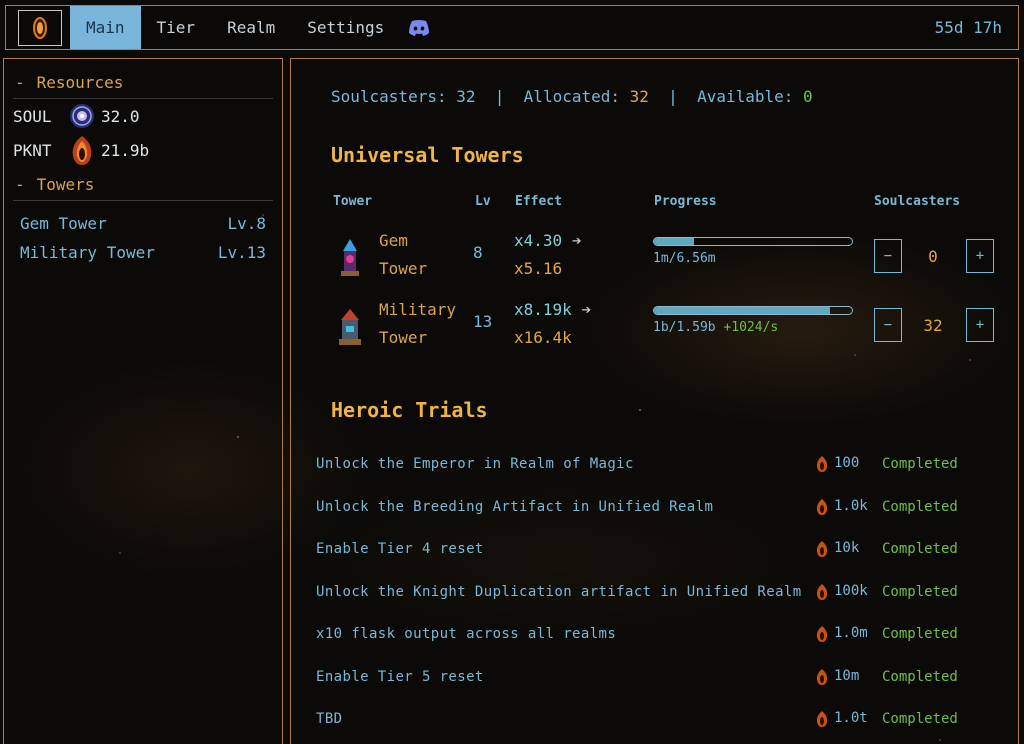 The image size is (1024, 744). What do you see at coordinates (548, 254) in the screenshot?
I see `tower-effect: x4.30 ➔ x5.16` at bounding box center [548, 254].